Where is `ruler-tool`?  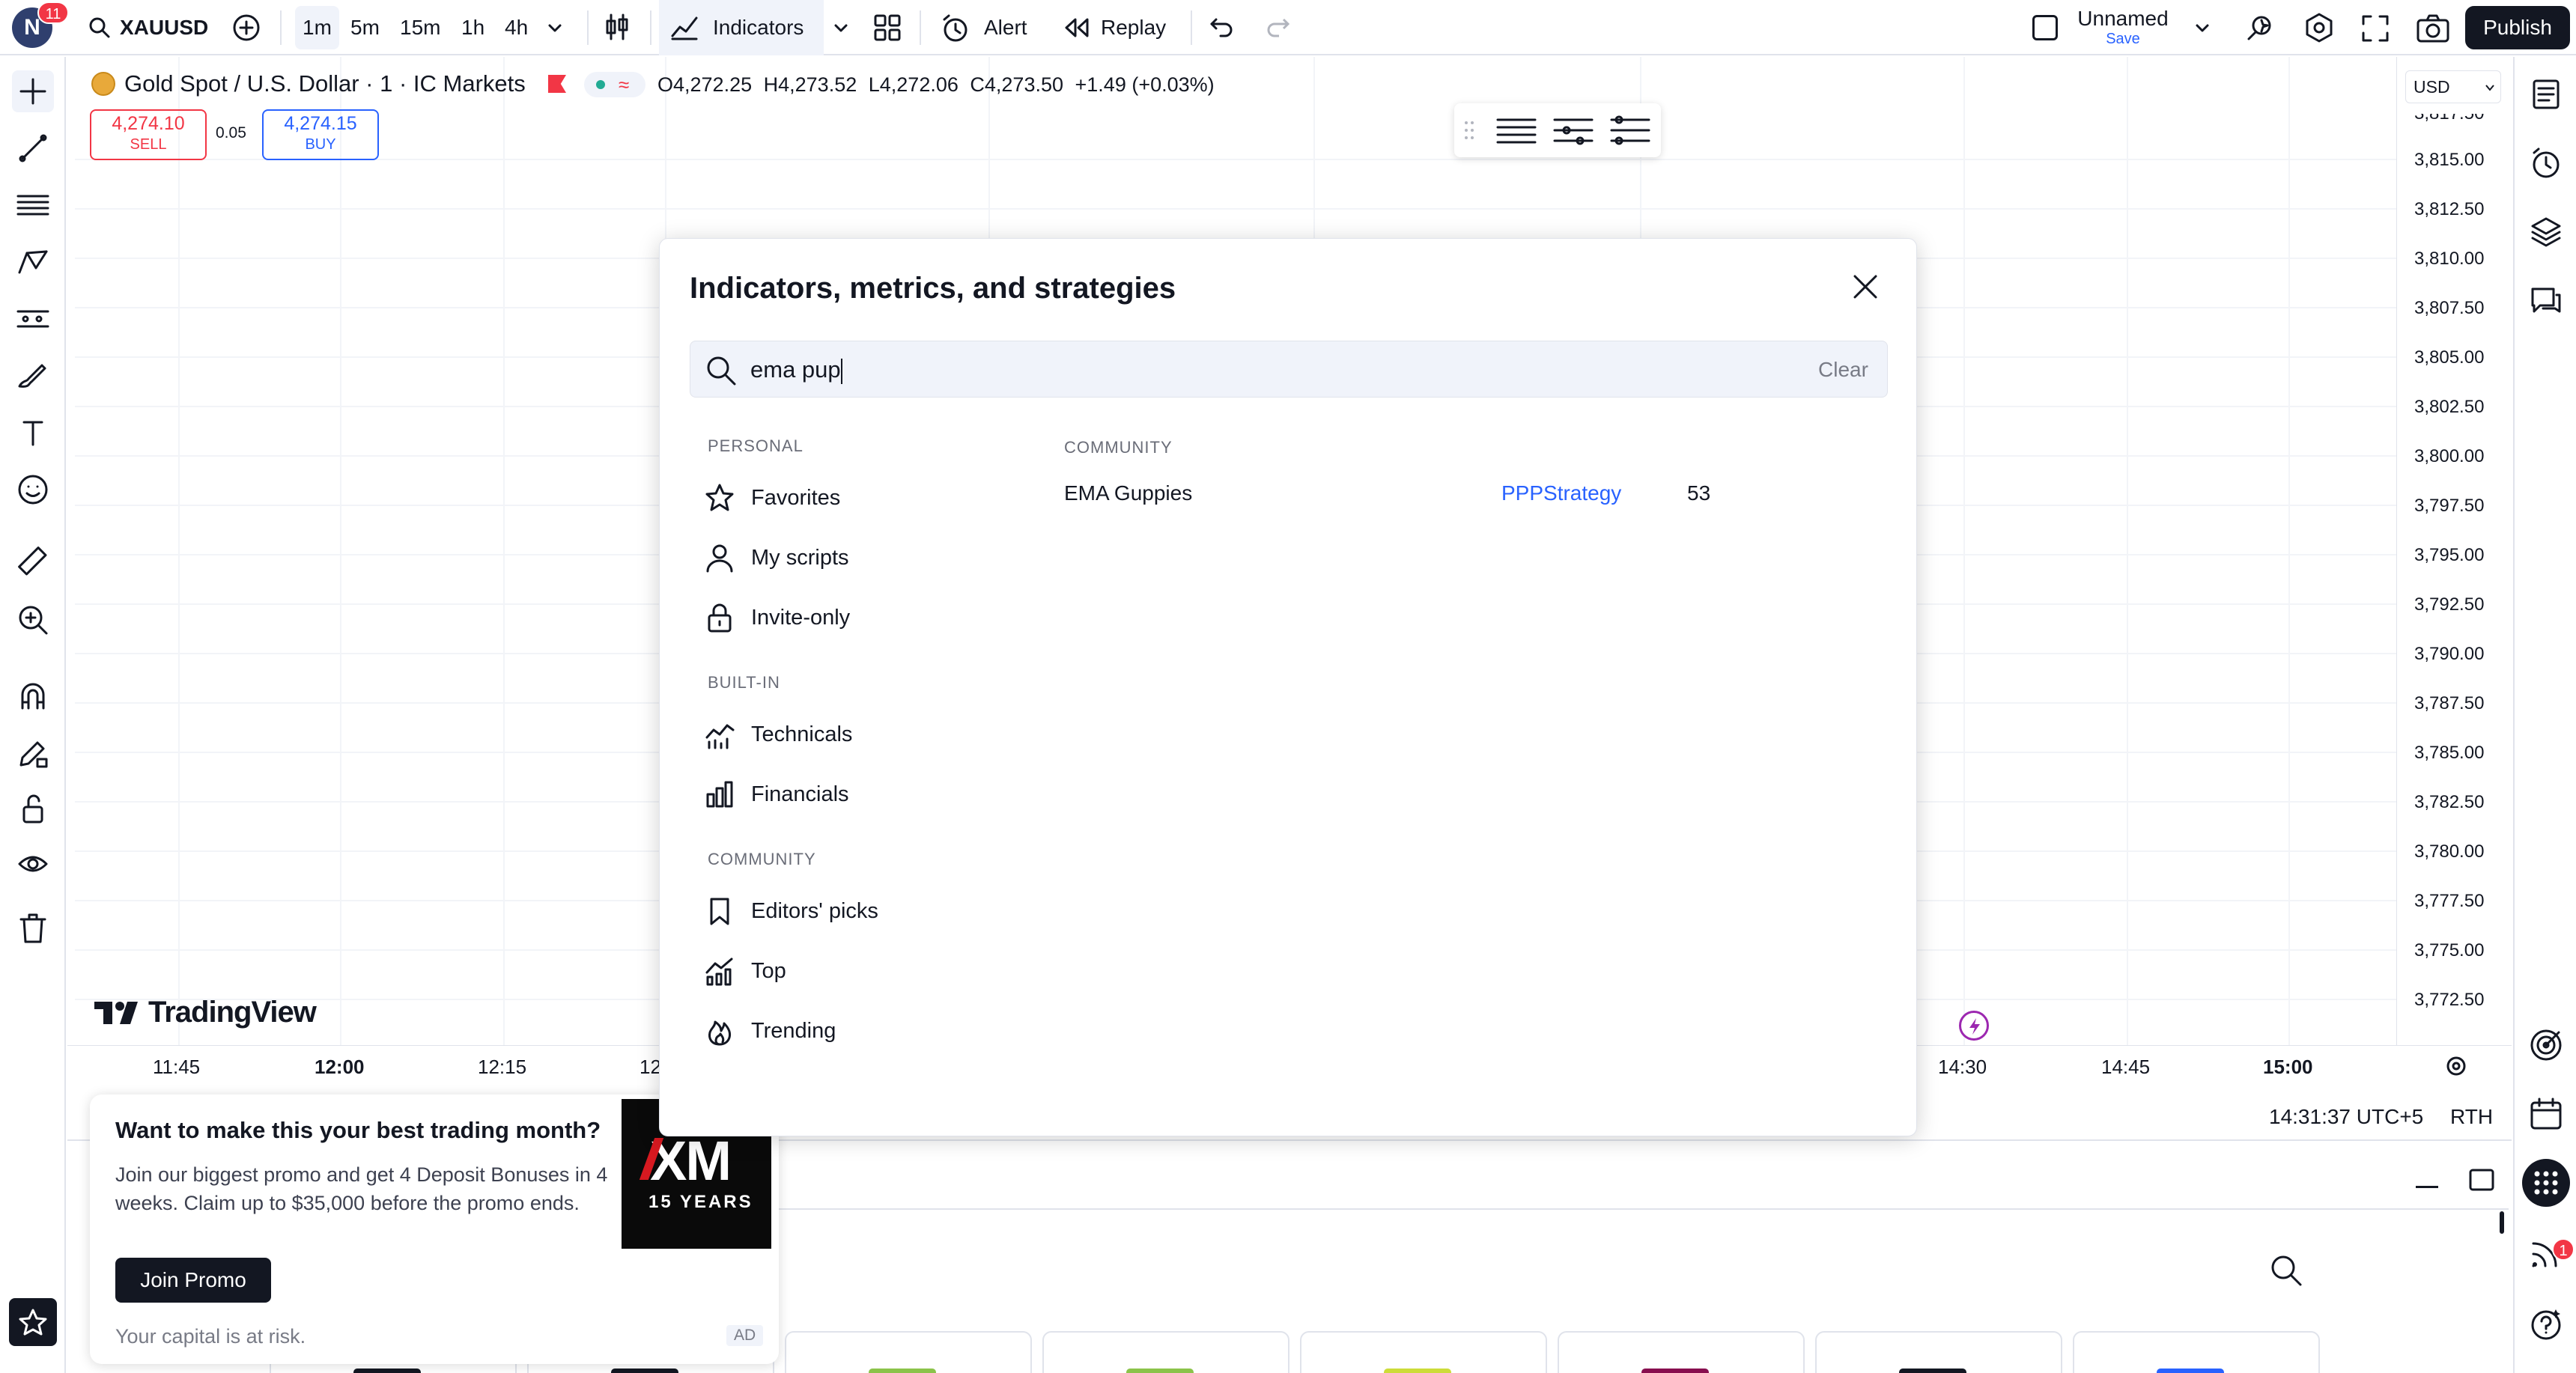
ruler-tool is located at coordinates (33, 562).